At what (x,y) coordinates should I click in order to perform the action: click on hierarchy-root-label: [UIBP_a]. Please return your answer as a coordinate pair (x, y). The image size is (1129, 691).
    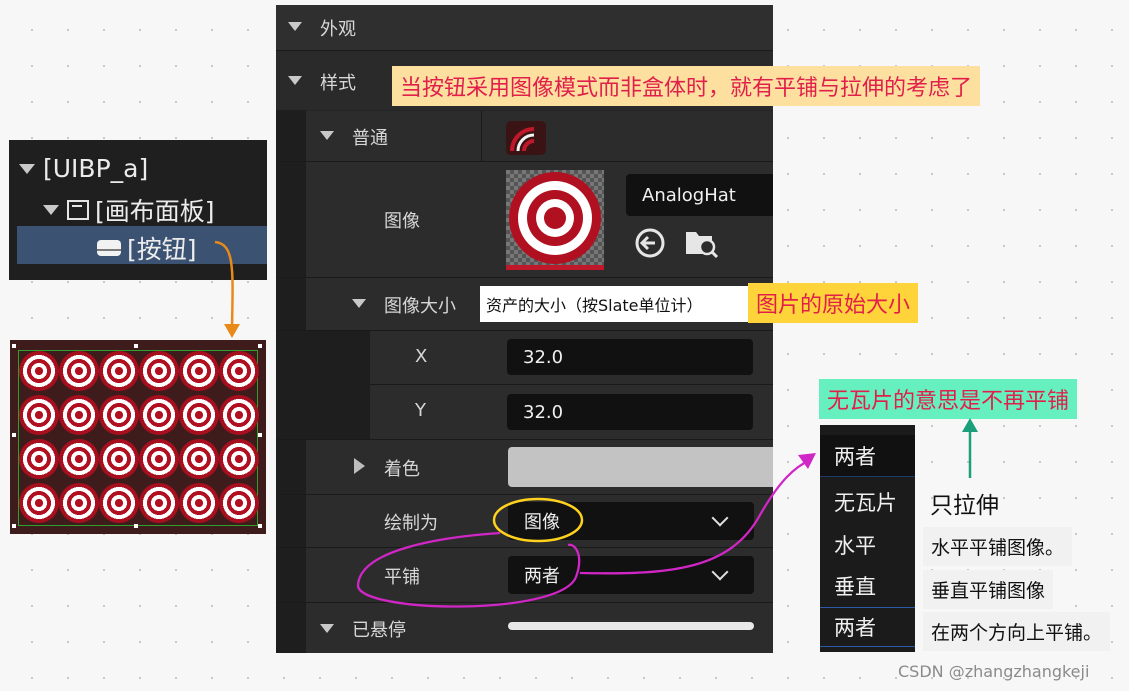
    Looking at the image, I should click on (96, 168).